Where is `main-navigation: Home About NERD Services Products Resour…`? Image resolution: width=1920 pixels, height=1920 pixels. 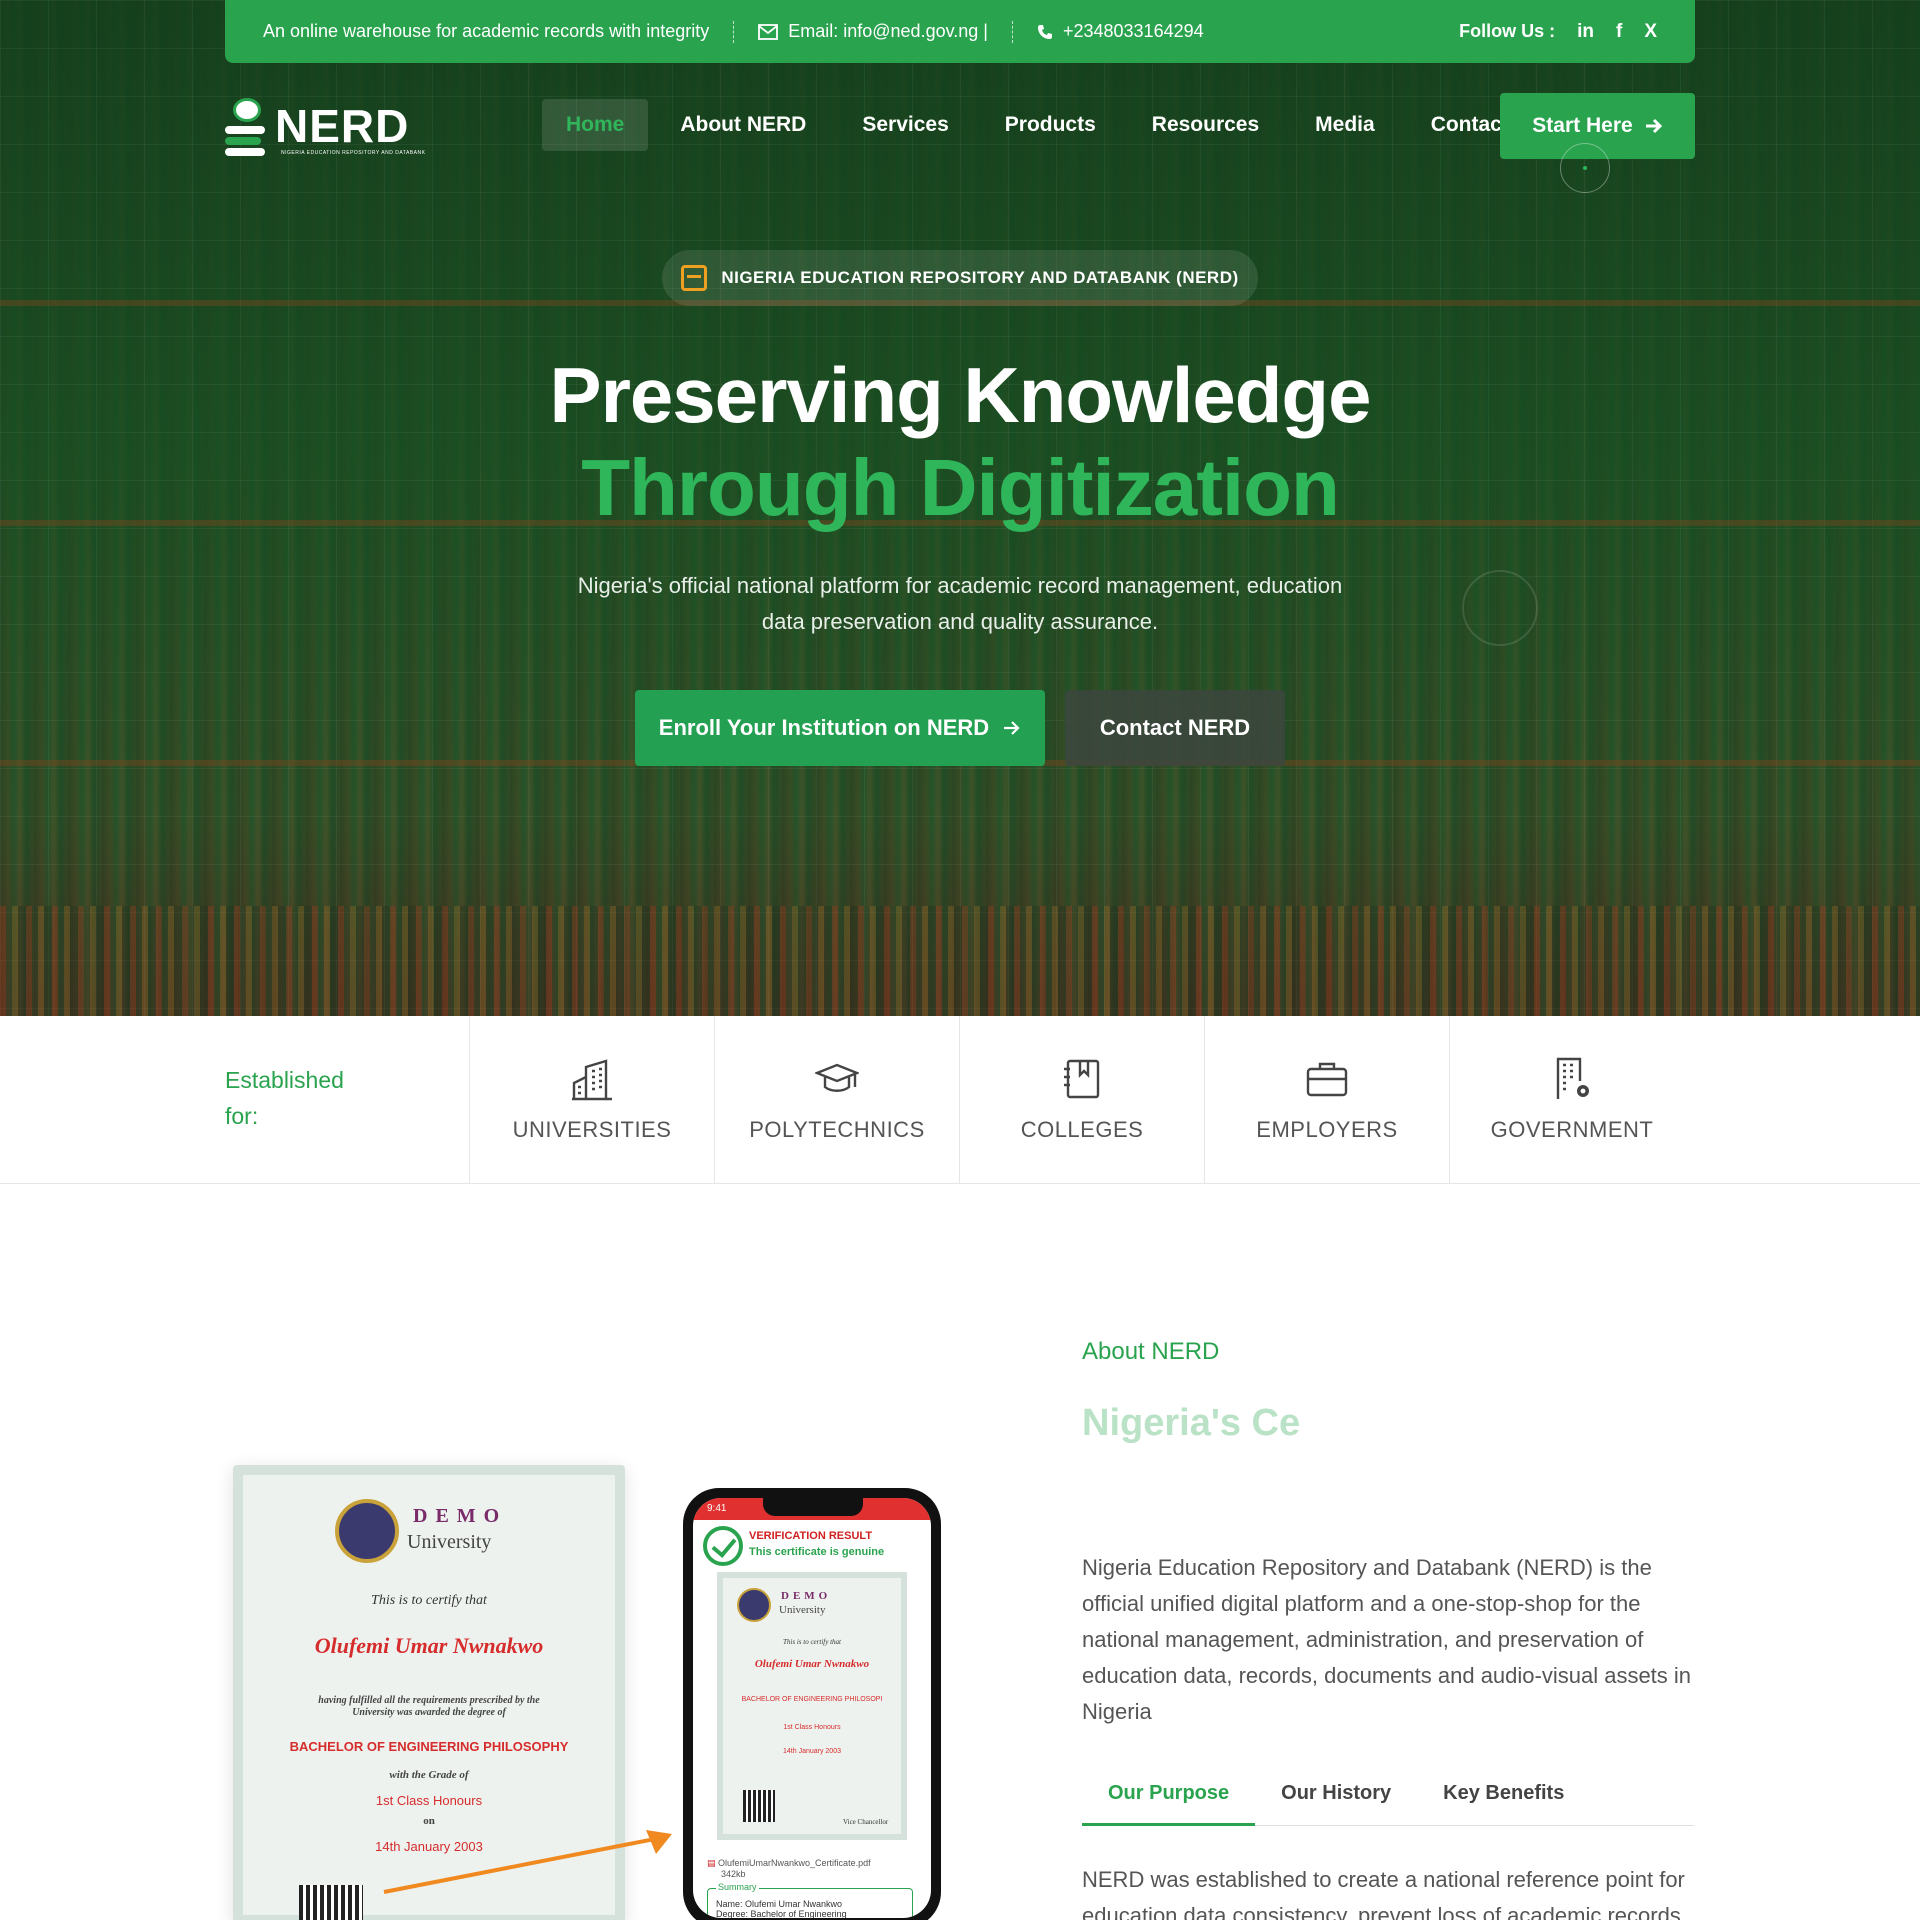
main-navigation: Home About NERD Services Products Resour… is located at coordinates (1041, 125).